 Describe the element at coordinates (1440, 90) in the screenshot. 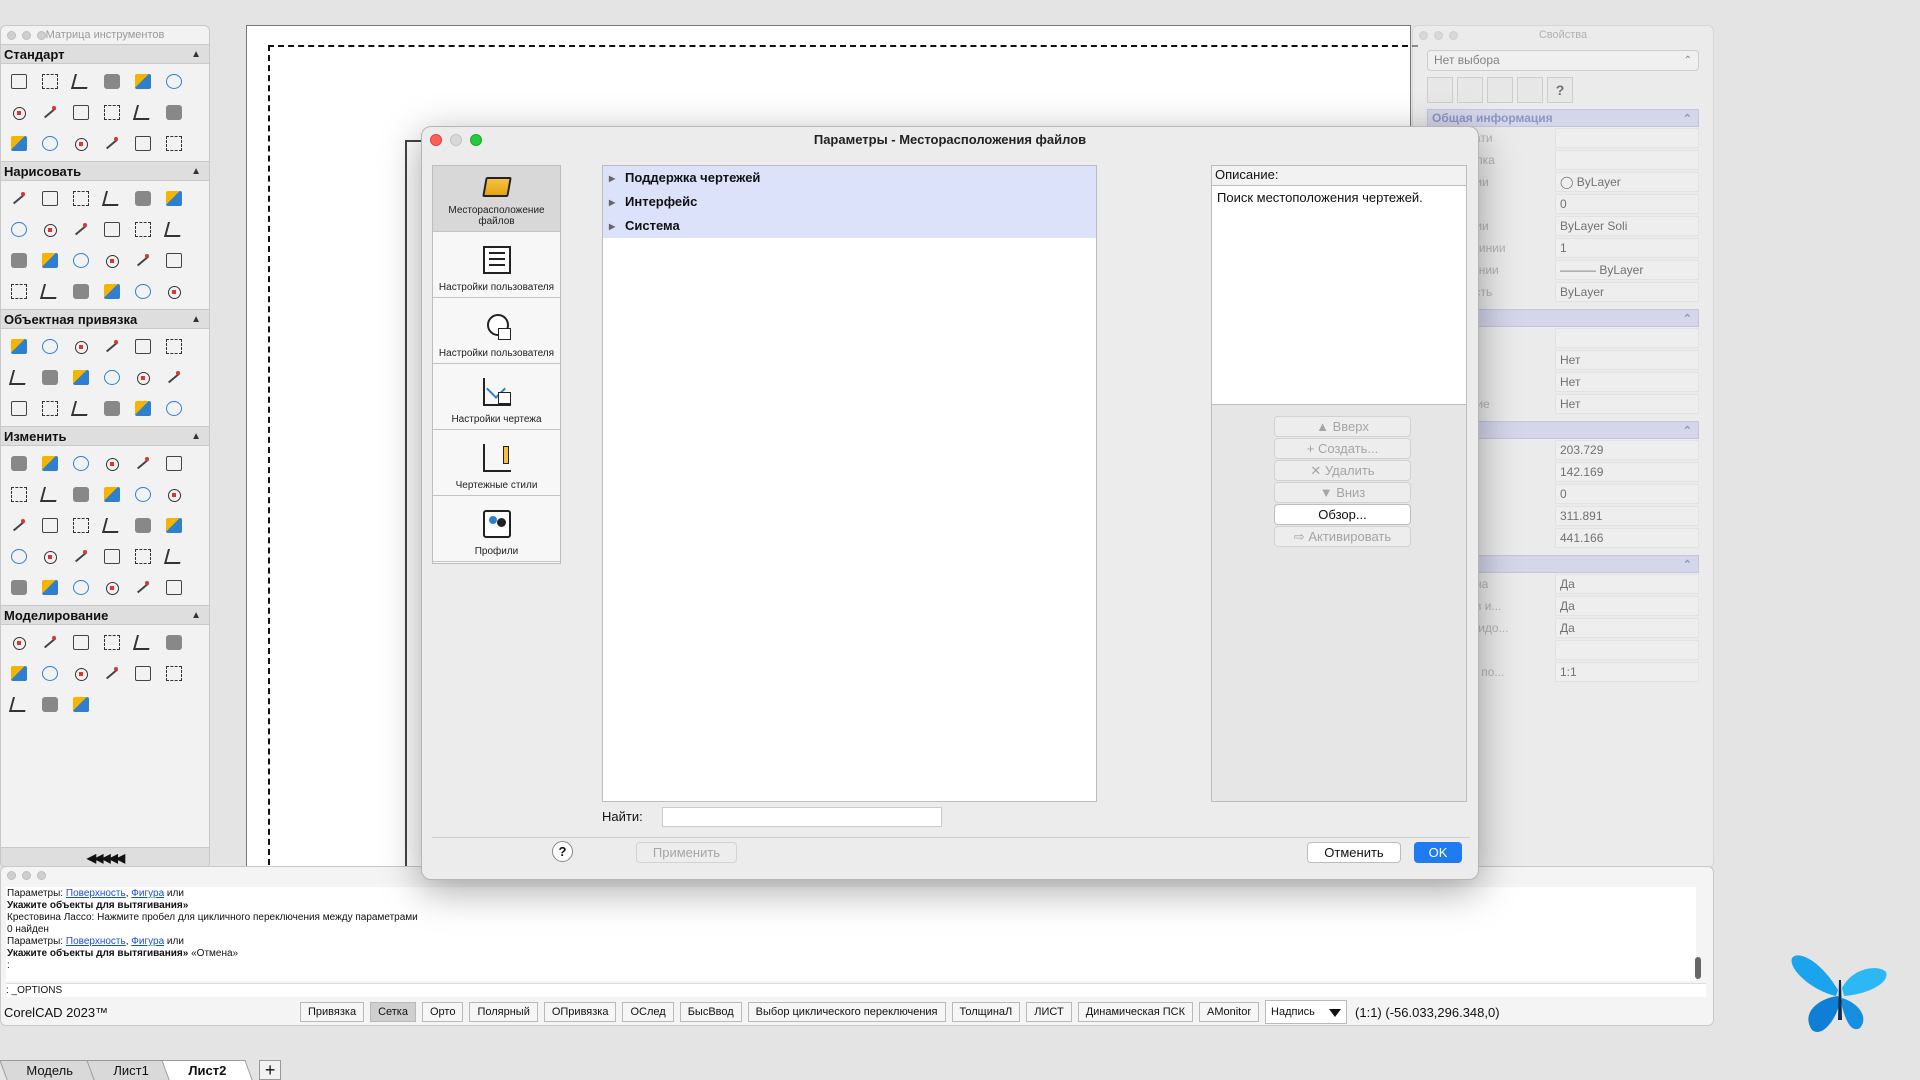

I see `select-objects-icon` at that location.